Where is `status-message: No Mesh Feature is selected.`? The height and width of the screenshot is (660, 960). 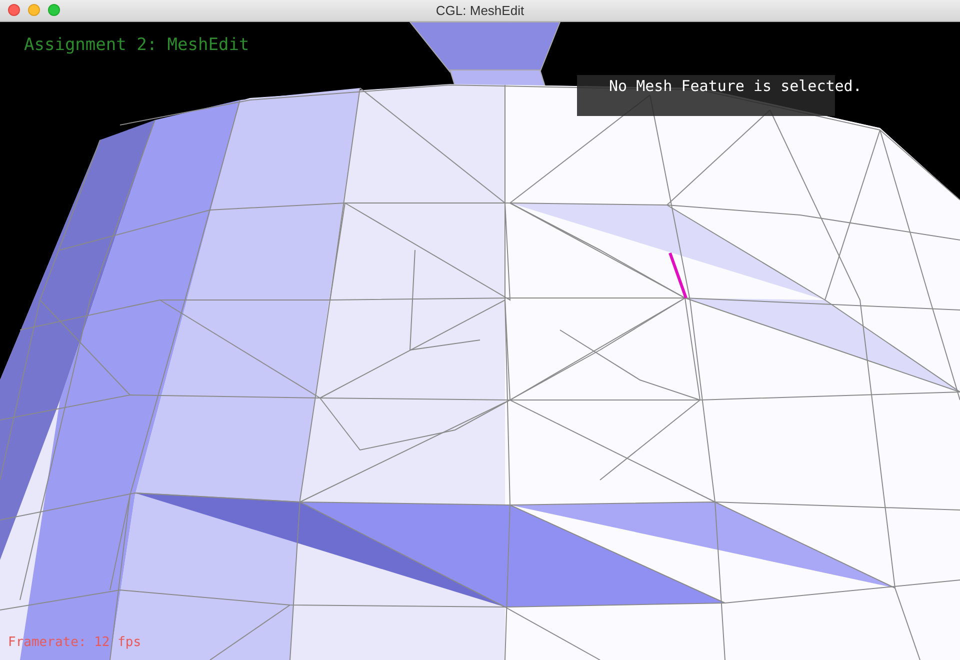 status-message: No Mesh Feature is selected. is located at coordinates (735, 86).